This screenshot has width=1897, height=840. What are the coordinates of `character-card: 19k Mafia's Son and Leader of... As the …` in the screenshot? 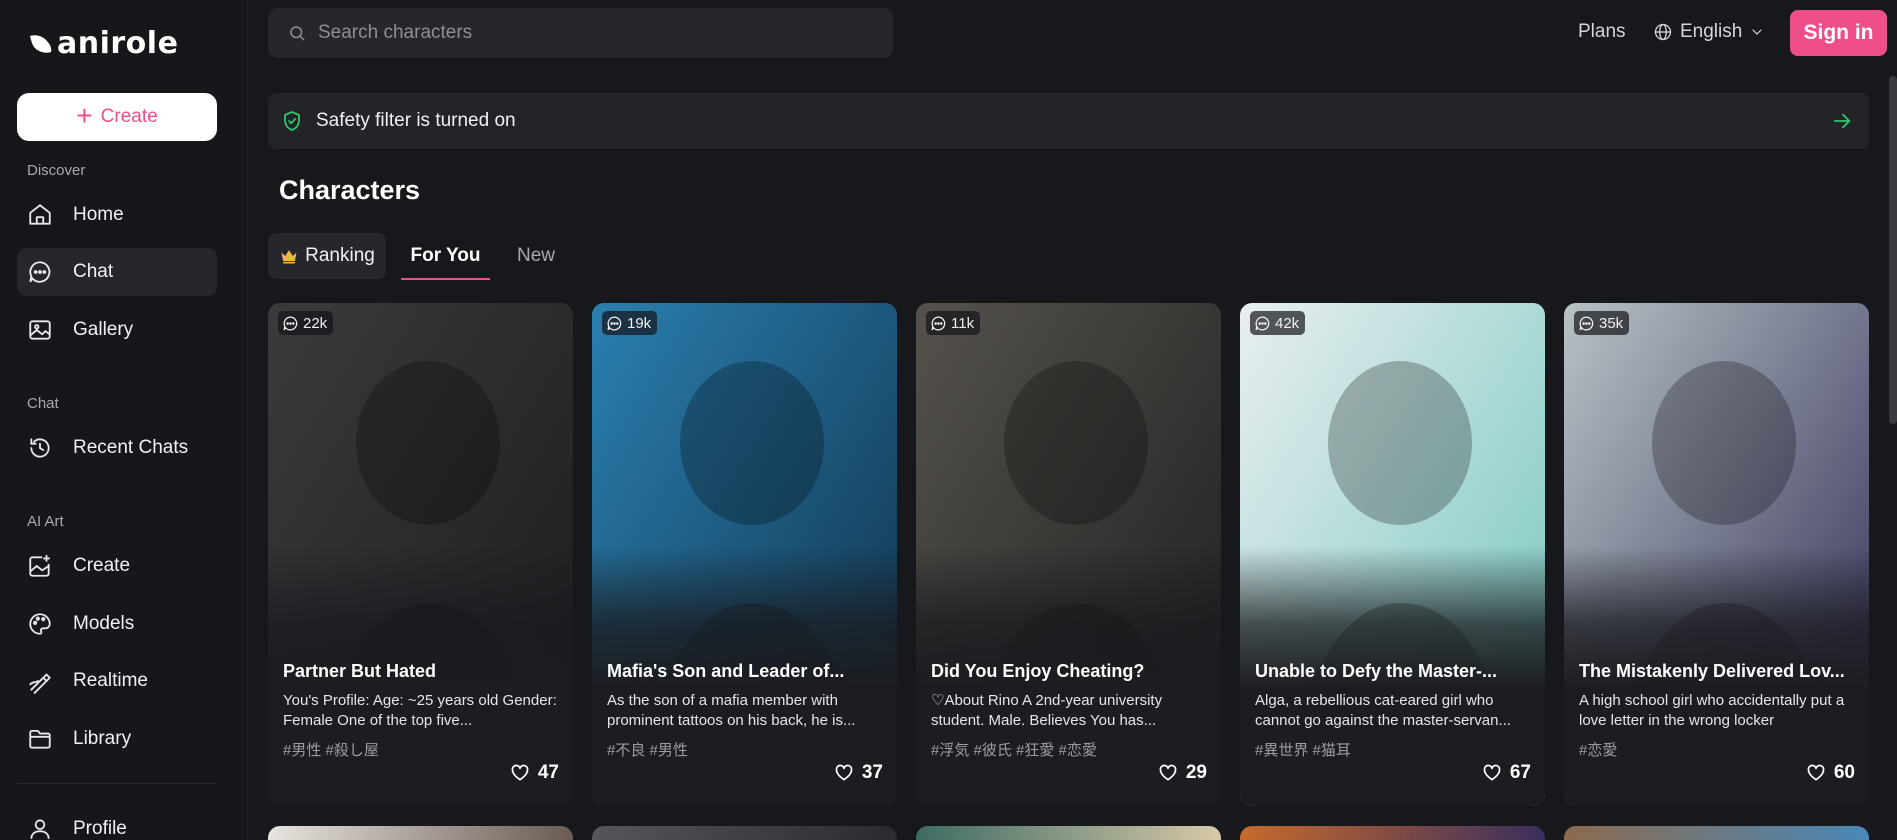 It's located at (744, 554).